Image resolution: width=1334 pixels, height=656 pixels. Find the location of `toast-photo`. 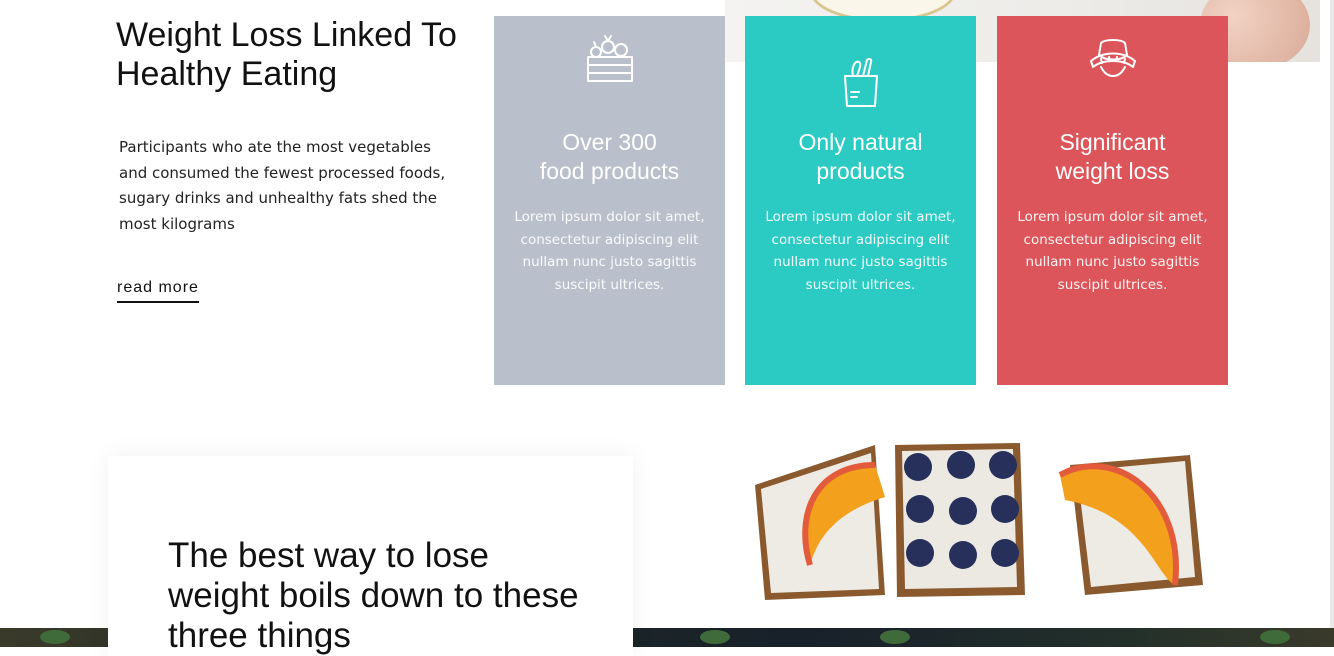

toast-photo is located at coordinates (979, 521).